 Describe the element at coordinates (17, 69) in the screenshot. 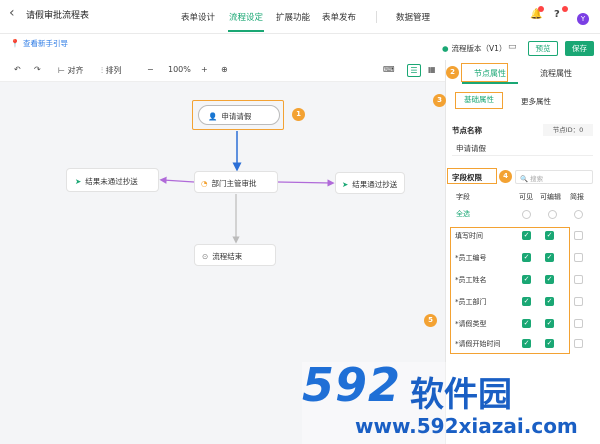

I see `undo-icon: ↶` at that location.